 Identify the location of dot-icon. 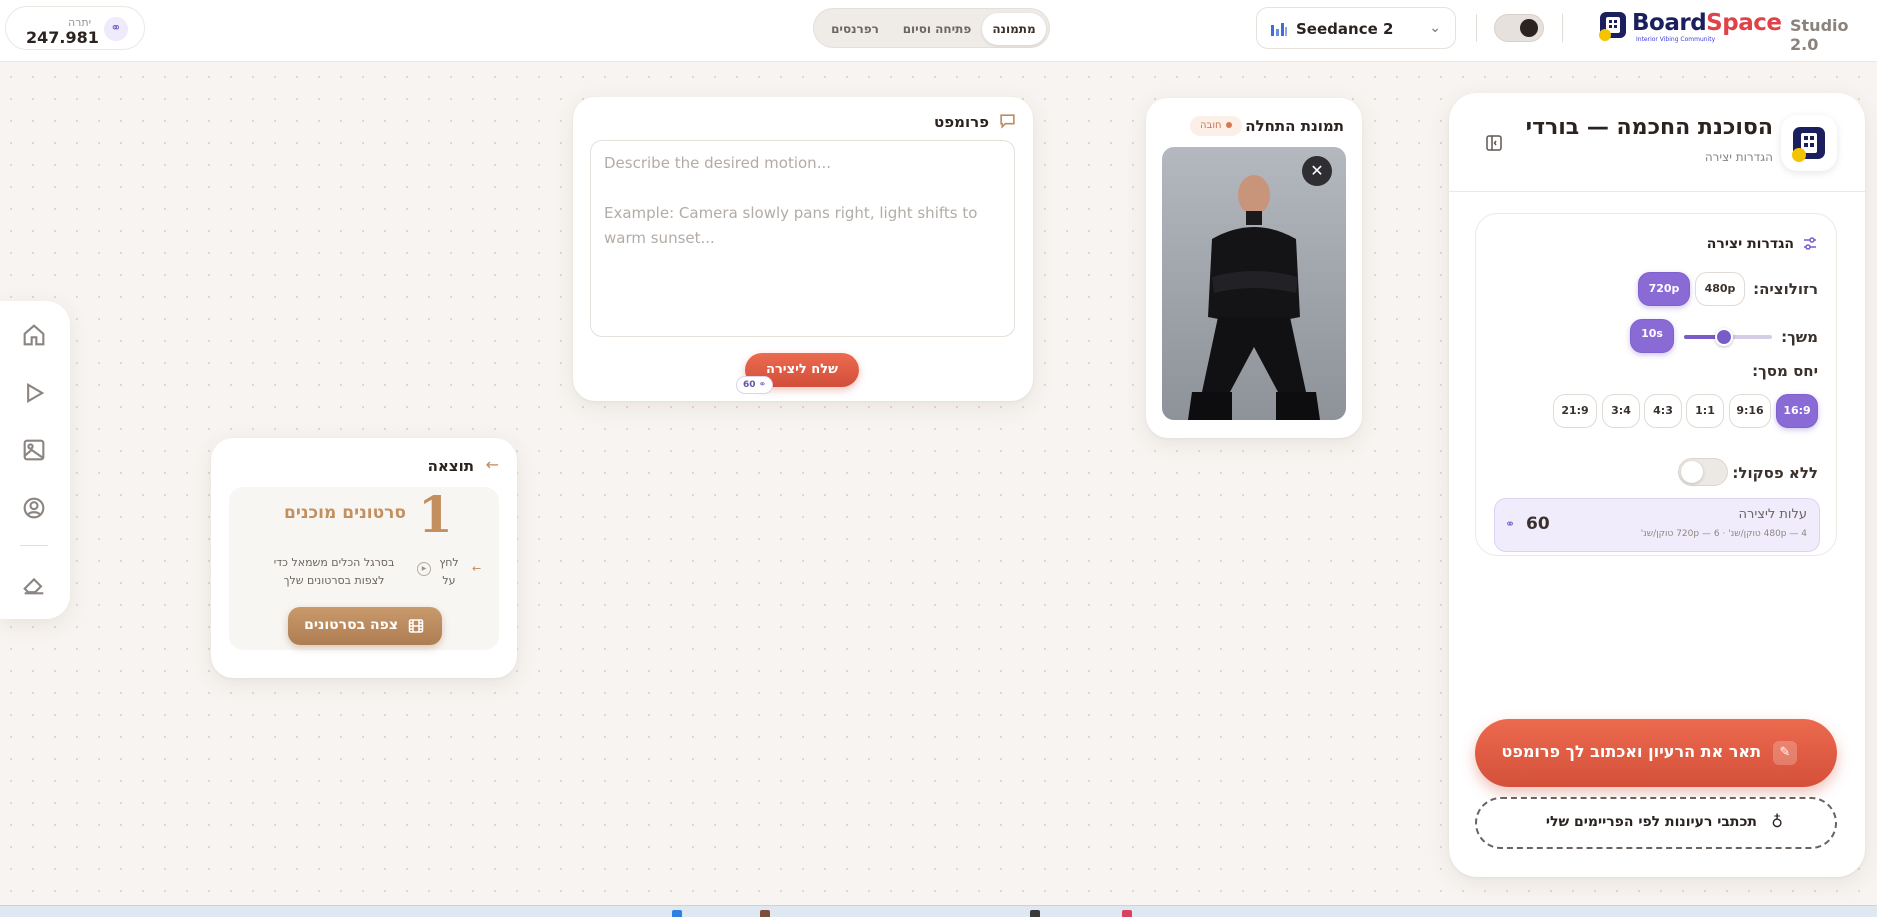
(1228, 125).